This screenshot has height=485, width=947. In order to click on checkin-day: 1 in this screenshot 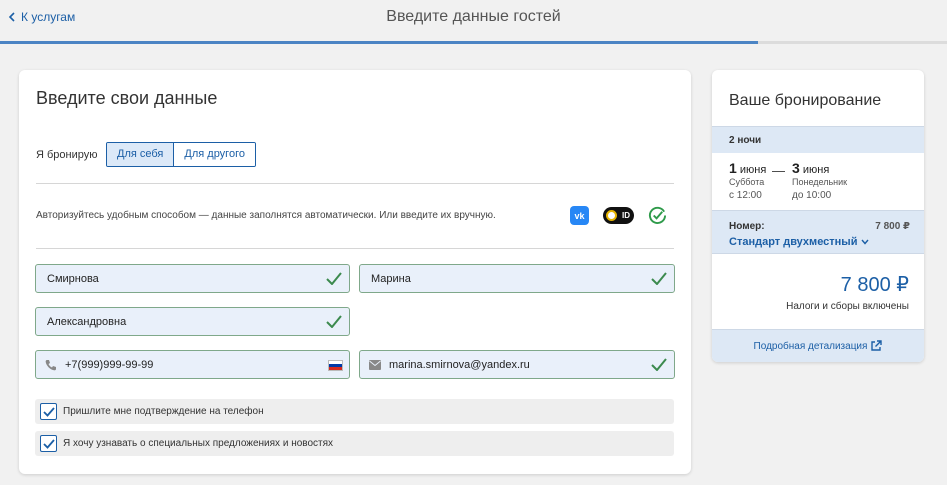, I will do `click(733, 168)`.